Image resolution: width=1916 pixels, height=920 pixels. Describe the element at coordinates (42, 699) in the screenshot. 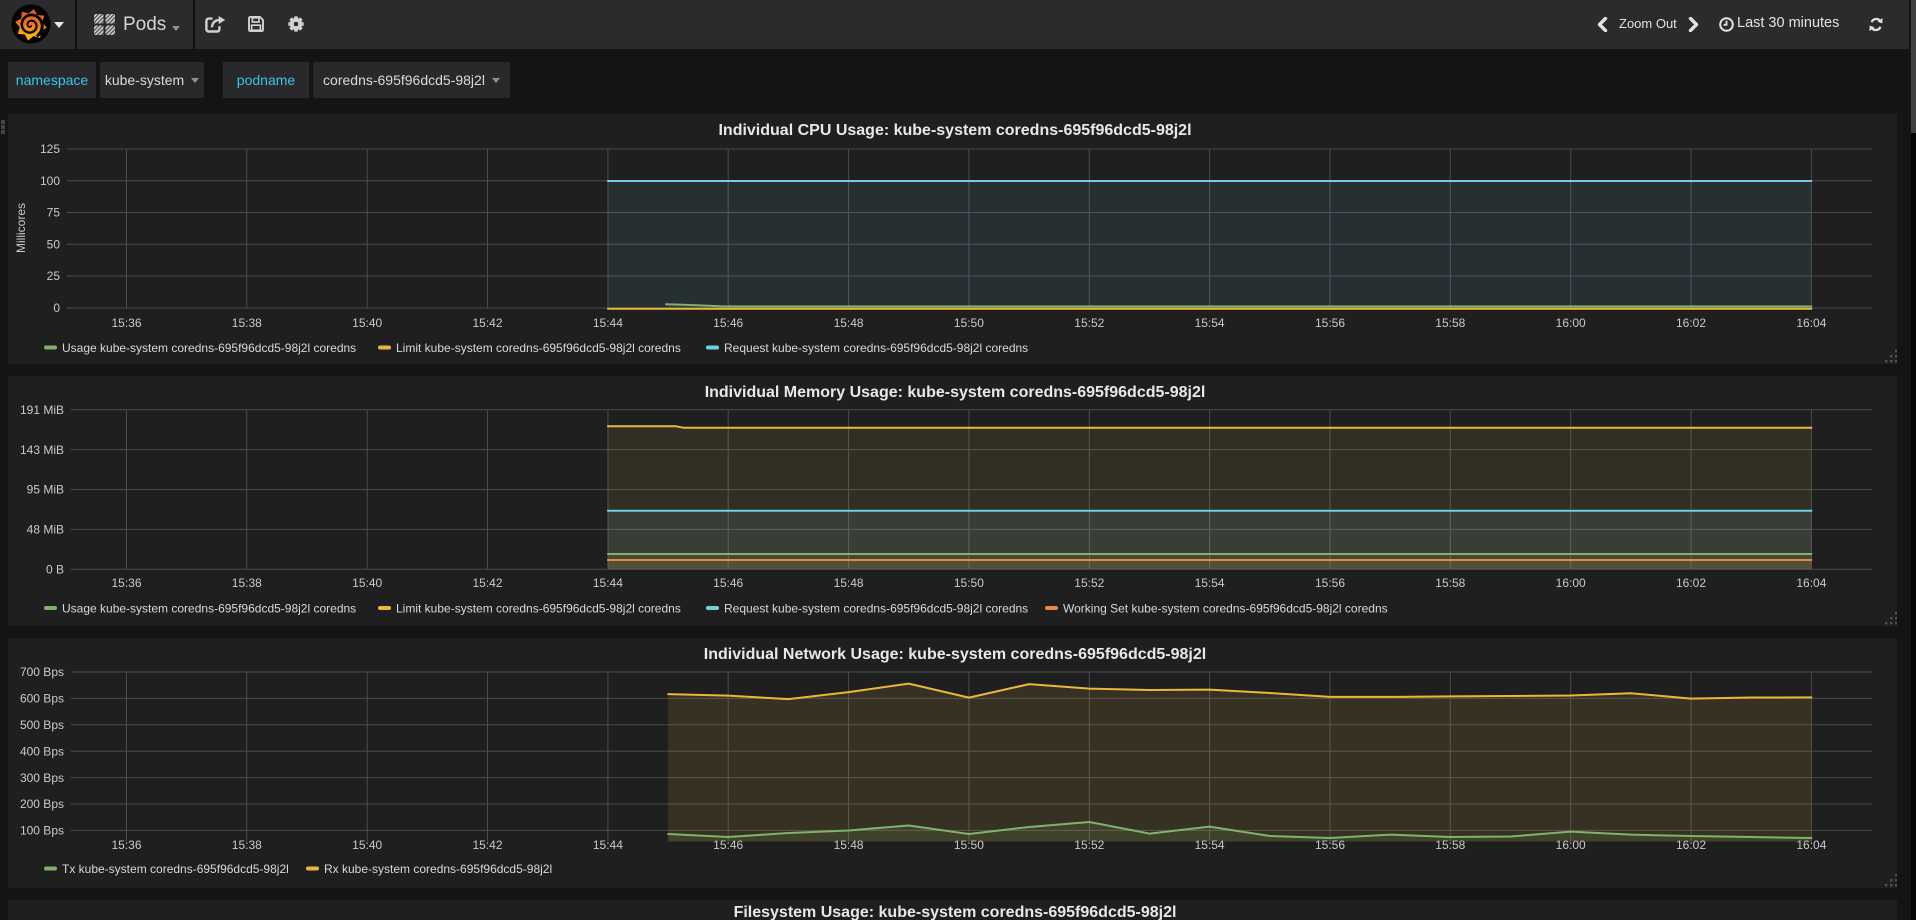

I see `svg-text: 600 Bps` at that location.